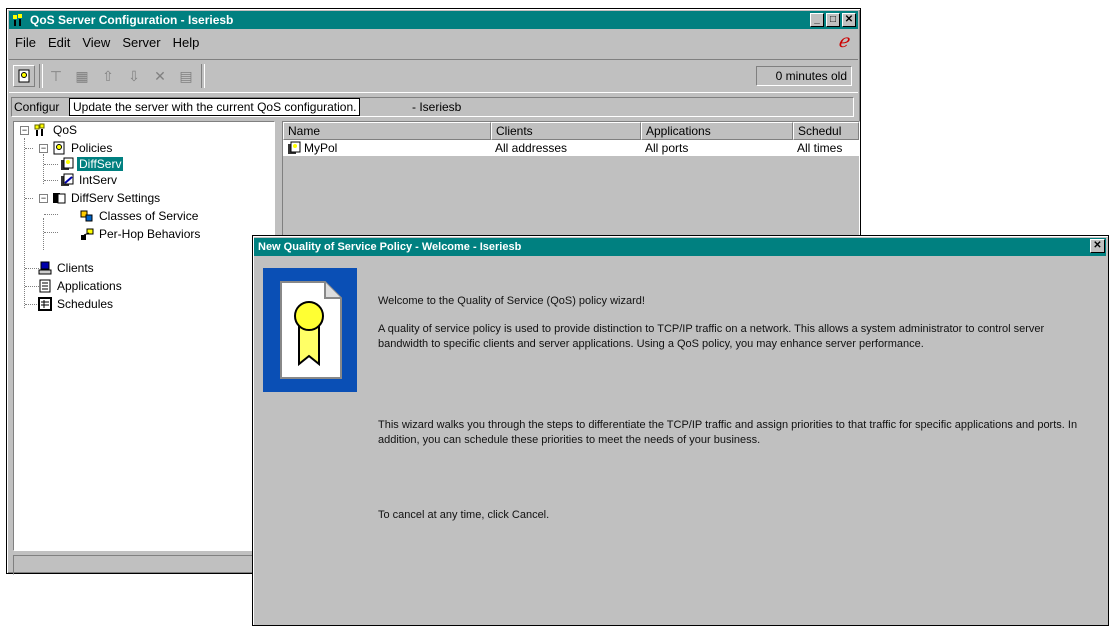 The width and height of the screenshot is (1109, 626). What do you see at coordinates (143, 565) in the screenshot?
I see `status-bar` at bounding box center [143, 565].